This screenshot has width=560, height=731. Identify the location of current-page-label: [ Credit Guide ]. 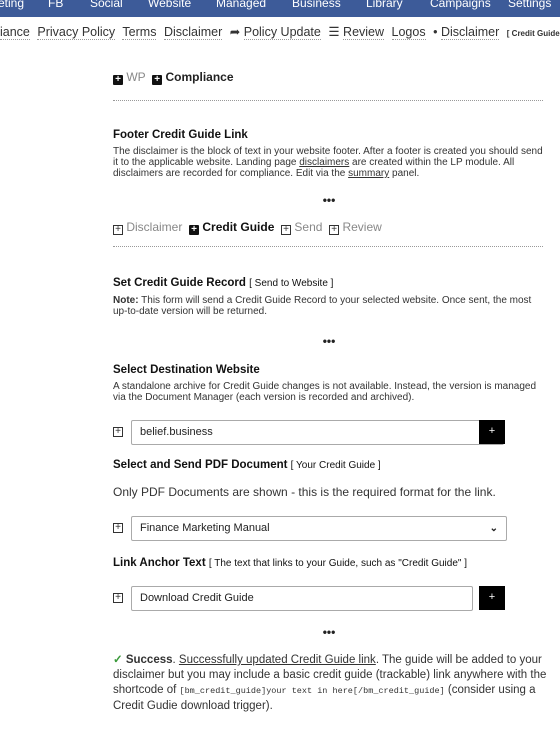
(533, 33).